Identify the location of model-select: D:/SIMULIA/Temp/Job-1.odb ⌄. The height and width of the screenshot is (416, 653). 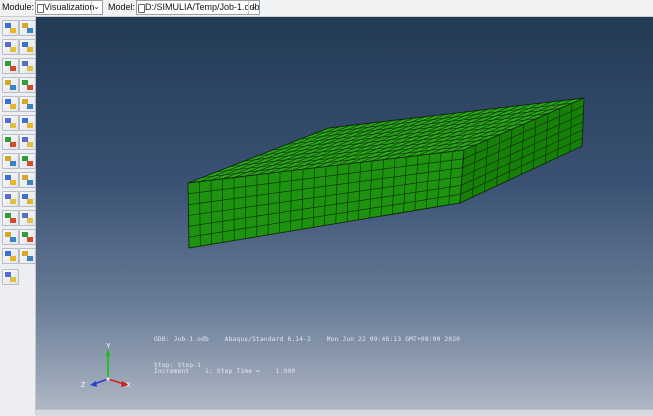
(198, 7).